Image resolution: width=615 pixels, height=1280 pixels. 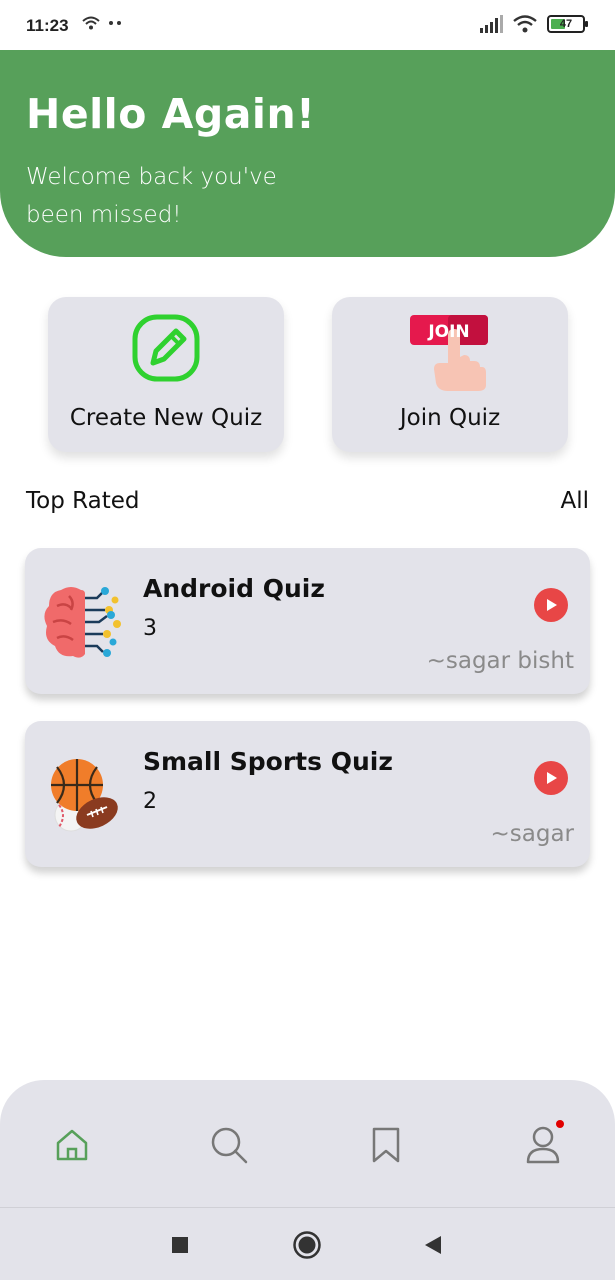 I want to click on recents-button, so click(x=180, y=1245).